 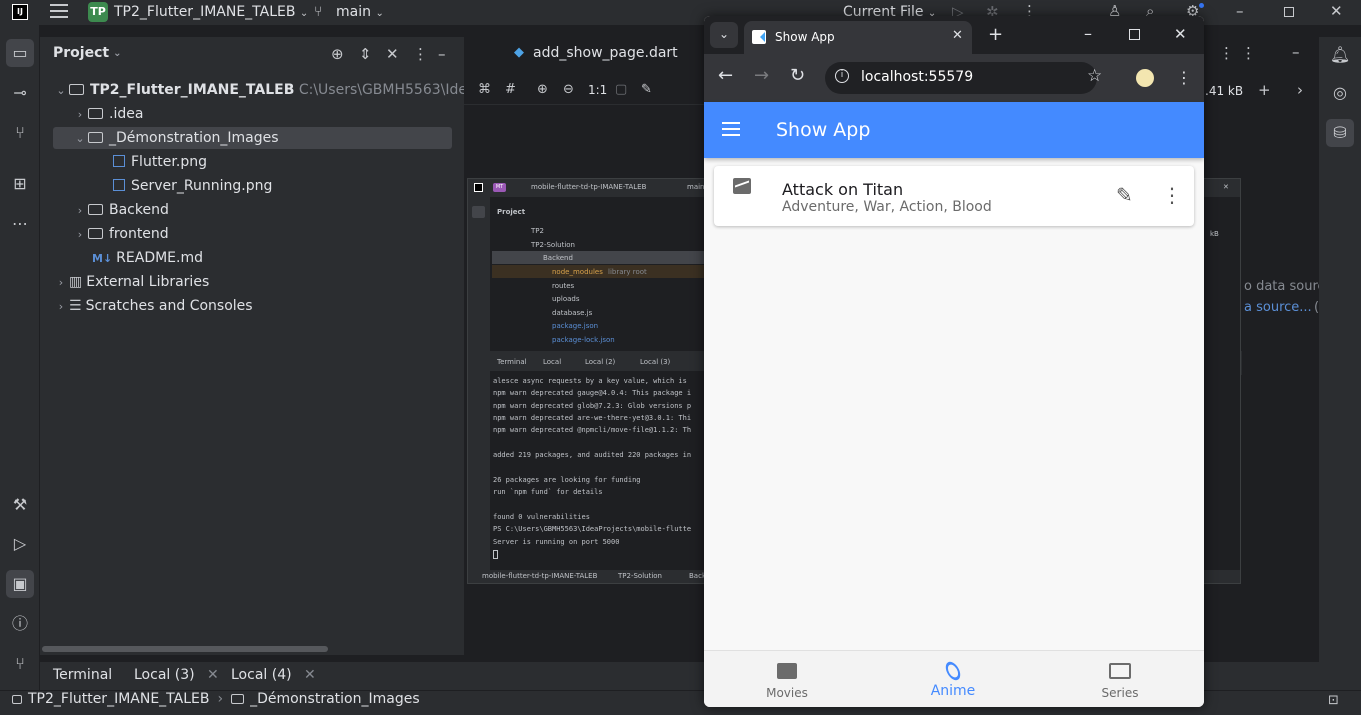 What do you see at coordinates (59, 11) in the screenshot?
I see `main-menu-button` at bounding box center [59, 11].